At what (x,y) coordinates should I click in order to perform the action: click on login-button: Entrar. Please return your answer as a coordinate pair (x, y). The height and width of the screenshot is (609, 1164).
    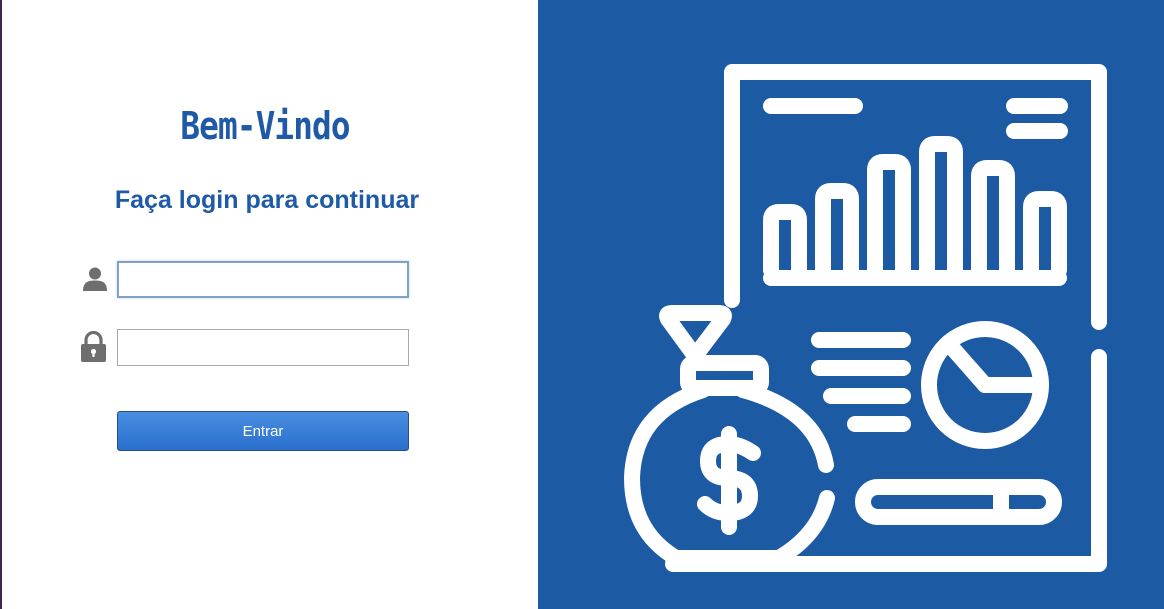
    Looking at the image, I should click on (263, 431).